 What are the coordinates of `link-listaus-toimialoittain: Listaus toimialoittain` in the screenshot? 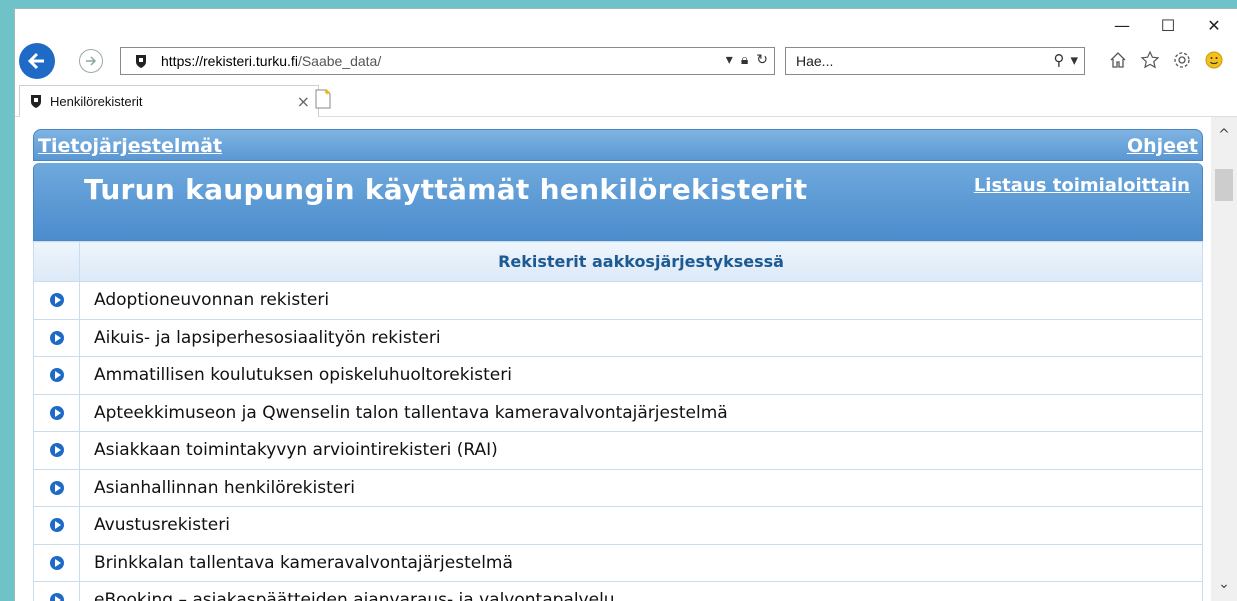 It's located at (1082, 185).